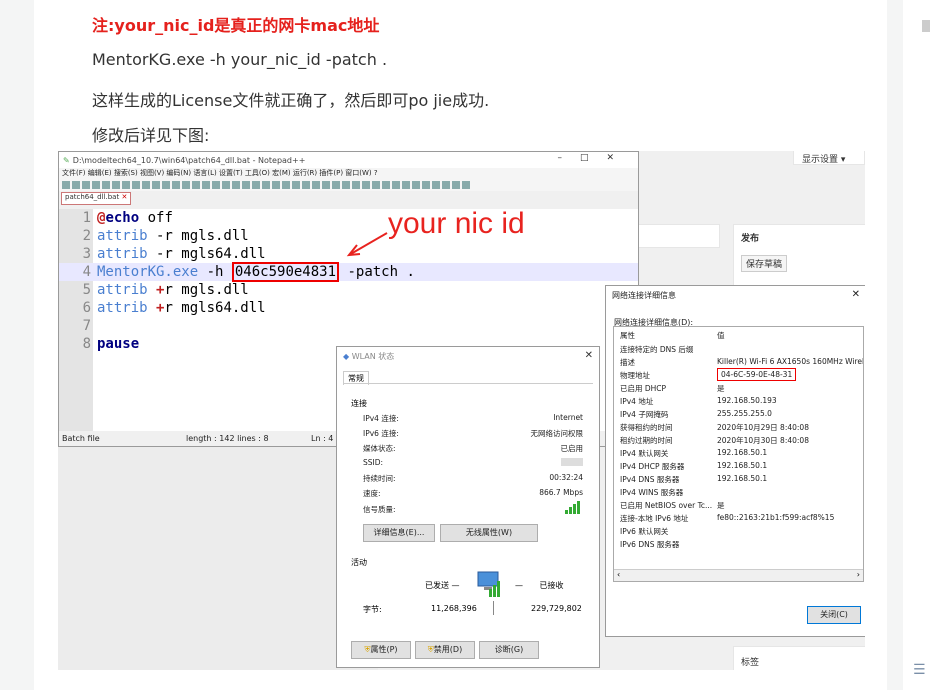 The height and width of the screenshot is (690, 930). Describe the element at coordinates (173, 236) in the screenshot. I see `line-text: attrib -r mgls.dll` at that location.